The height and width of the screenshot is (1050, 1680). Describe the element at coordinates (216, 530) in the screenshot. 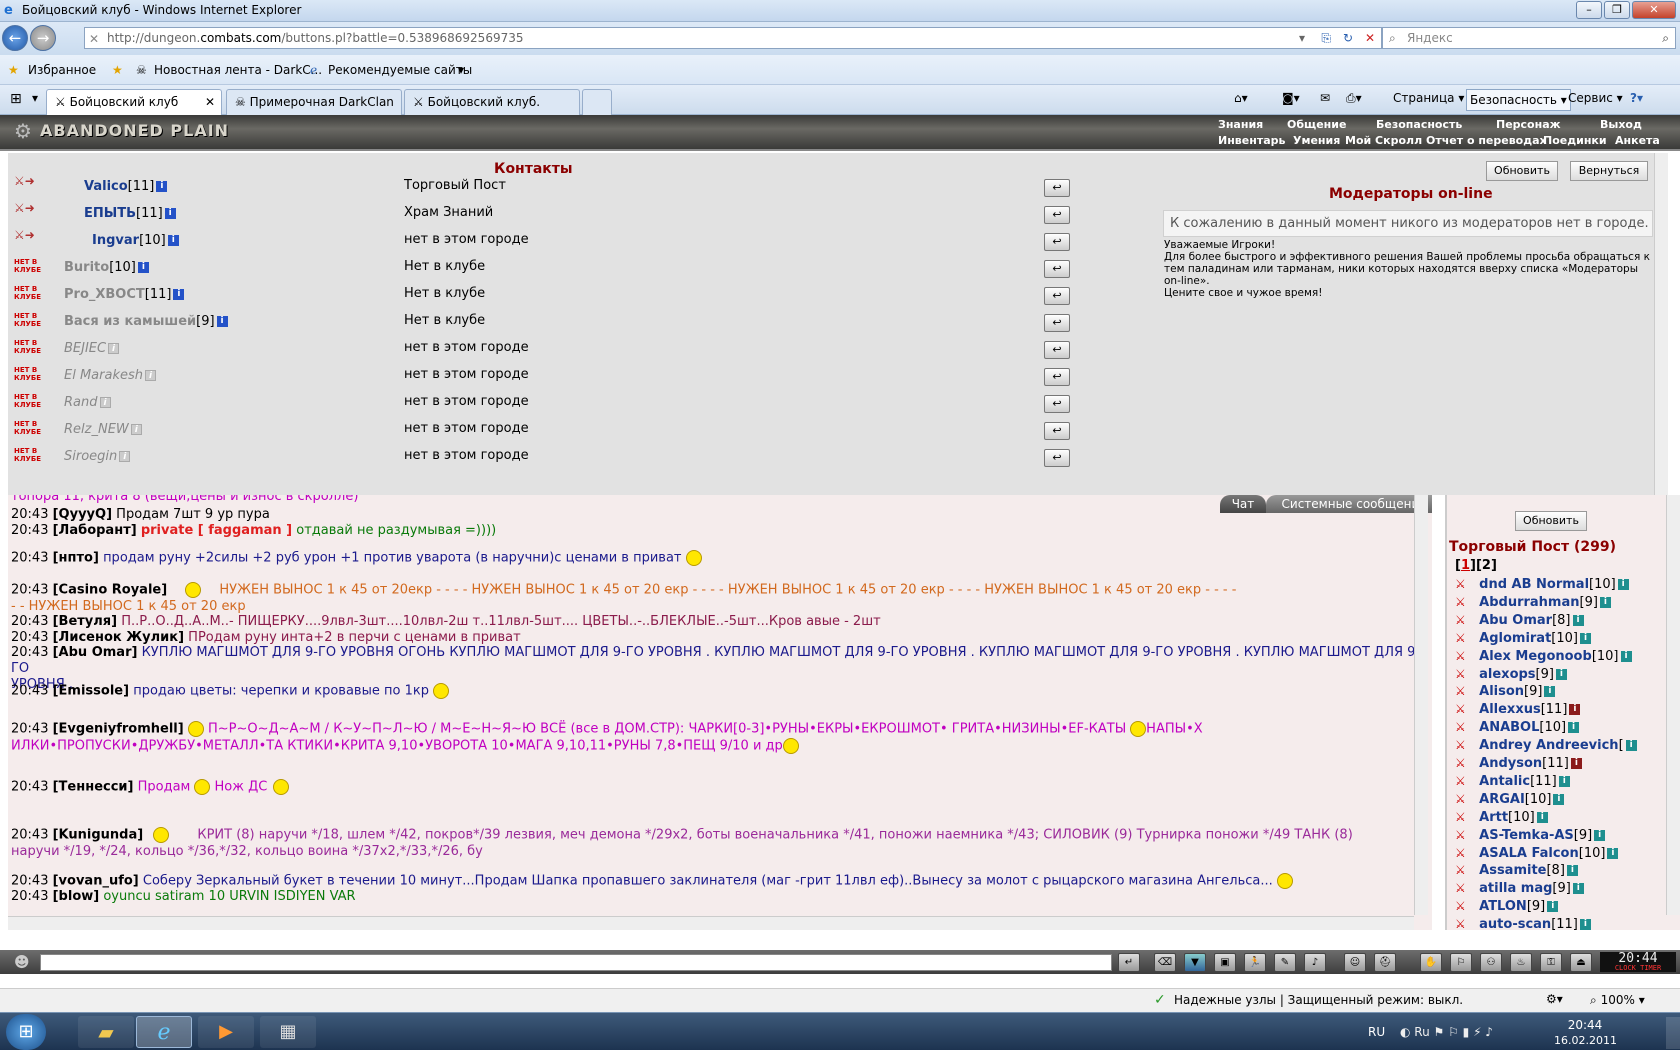

I see `private-tag: private [ faggaman ]` at that location.